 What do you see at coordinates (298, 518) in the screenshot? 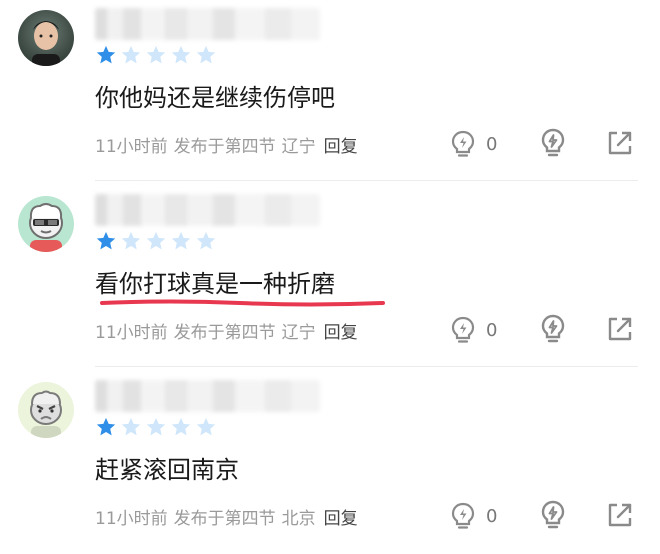
I see `location: 北京` at bounding box center [298, 518].